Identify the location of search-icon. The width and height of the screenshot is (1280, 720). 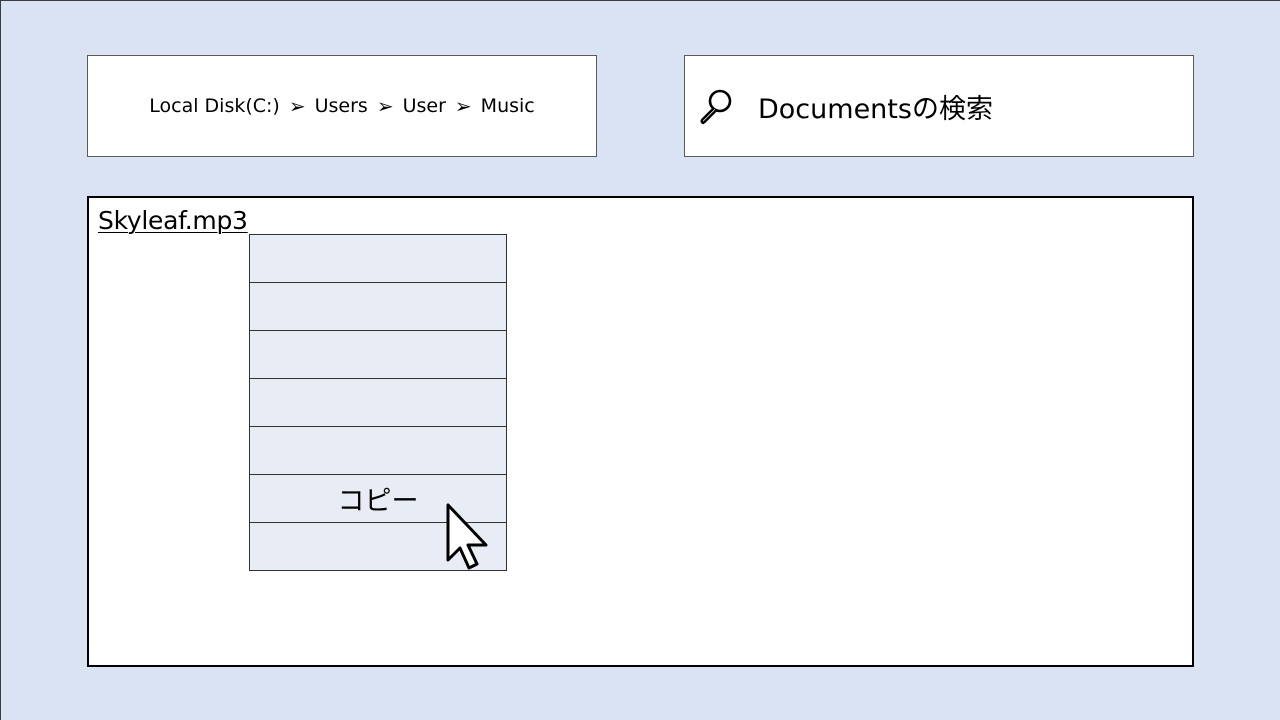
(716, 107).